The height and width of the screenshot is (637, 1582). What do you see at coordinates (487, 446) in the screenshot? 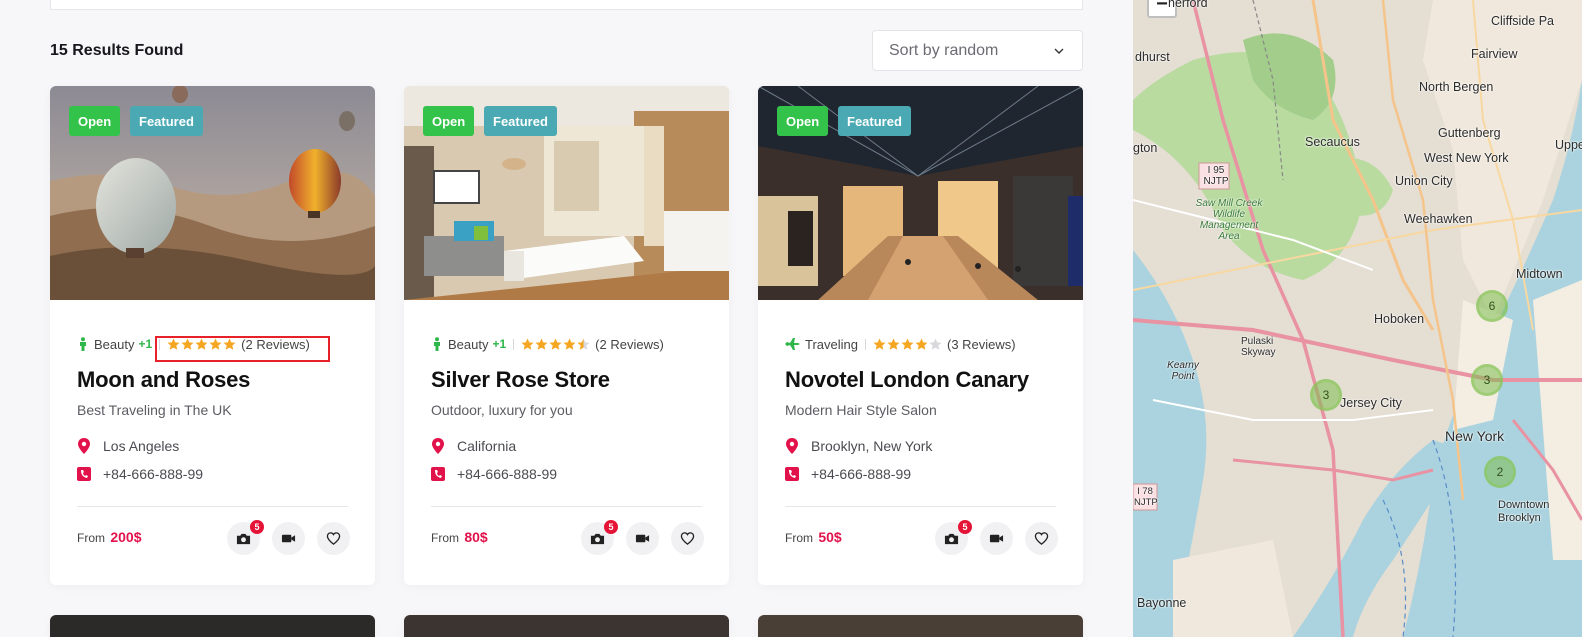
I see `location-text: California` at bounding box center [487, 446].